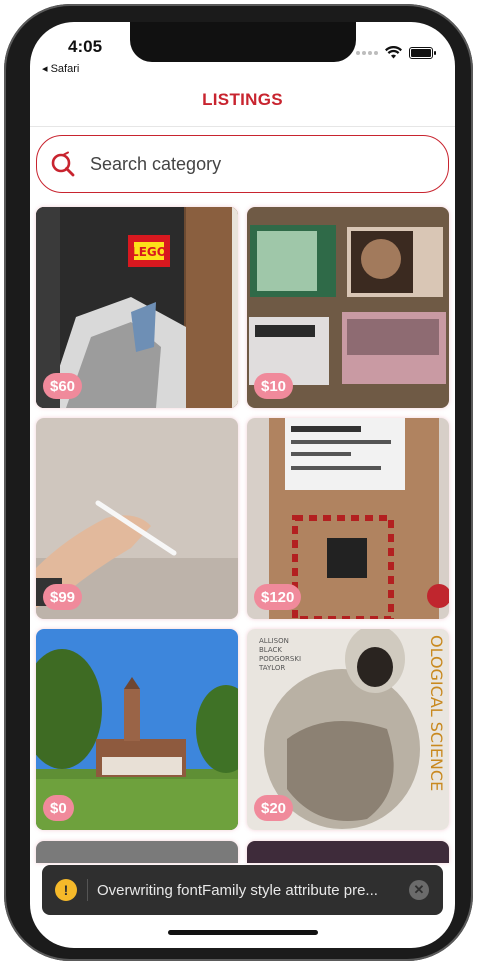 Image resolution: width=477 pixels, height=965 pixels. What do you see at coordinates (422, 52) in the screenshot?
I see `battery-icon` at bounding box center [422, 52].